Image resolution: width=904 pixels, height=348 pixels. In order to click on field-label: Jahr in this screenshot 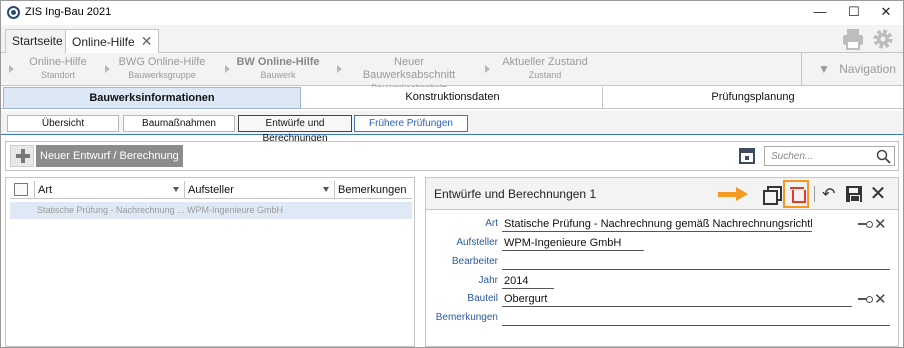, I will do `click(488, 280)`.